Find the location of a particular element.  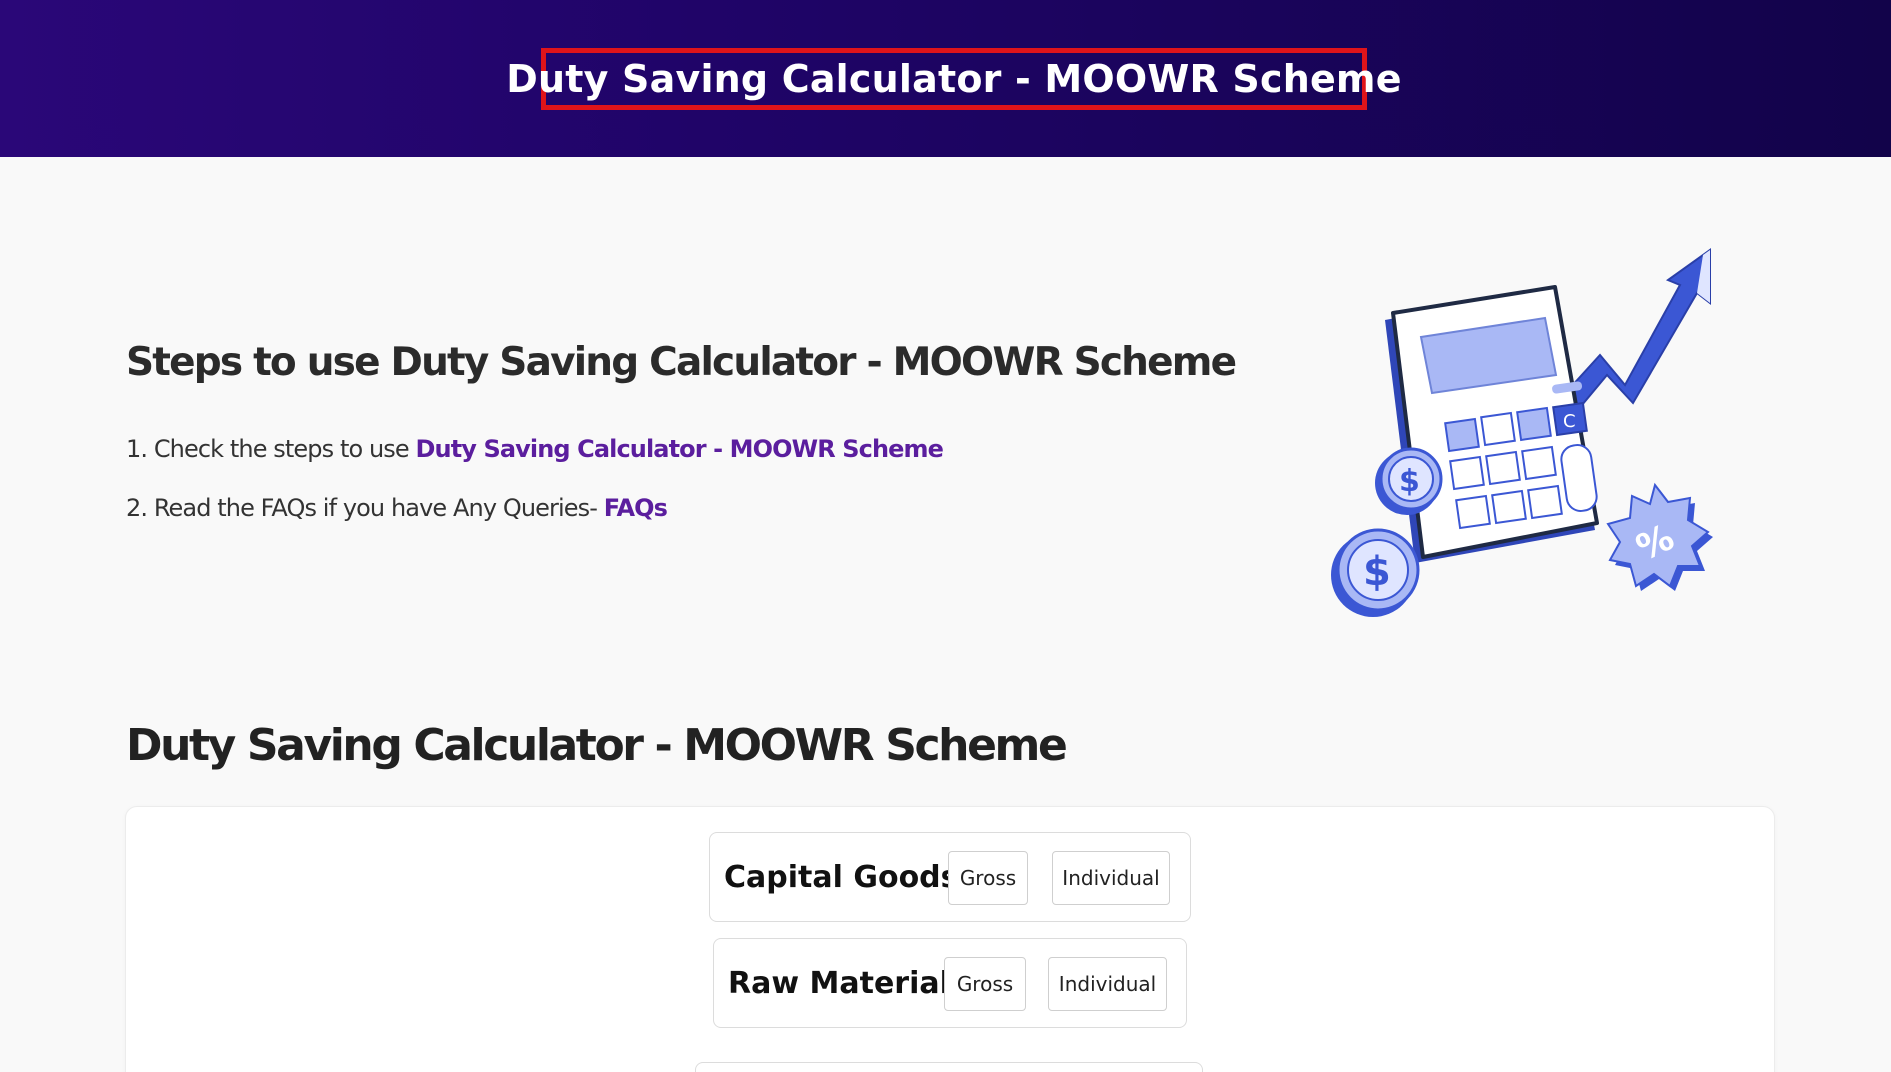

raw-material-gross-button: Gross is located at coordinates (985, 984).